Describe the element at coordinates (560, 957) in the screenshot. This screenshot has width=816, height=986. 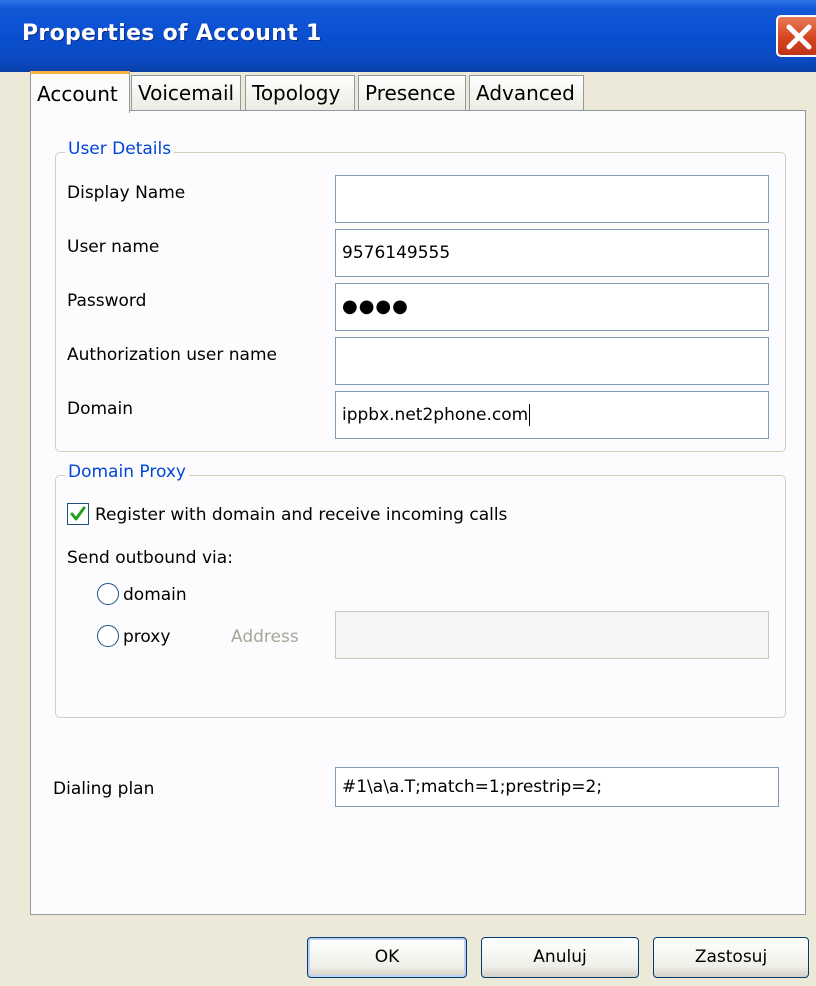
I see `cancel-button: Anuluj` at that location.